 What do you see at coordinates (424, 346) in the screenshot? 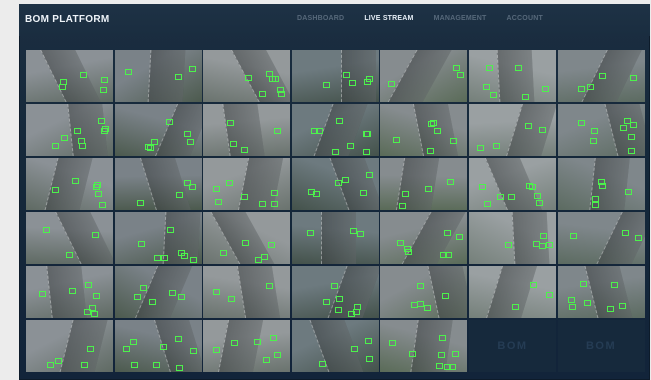
I see `camera-feed-rainy-overpass` at bounding box center [424, 346].